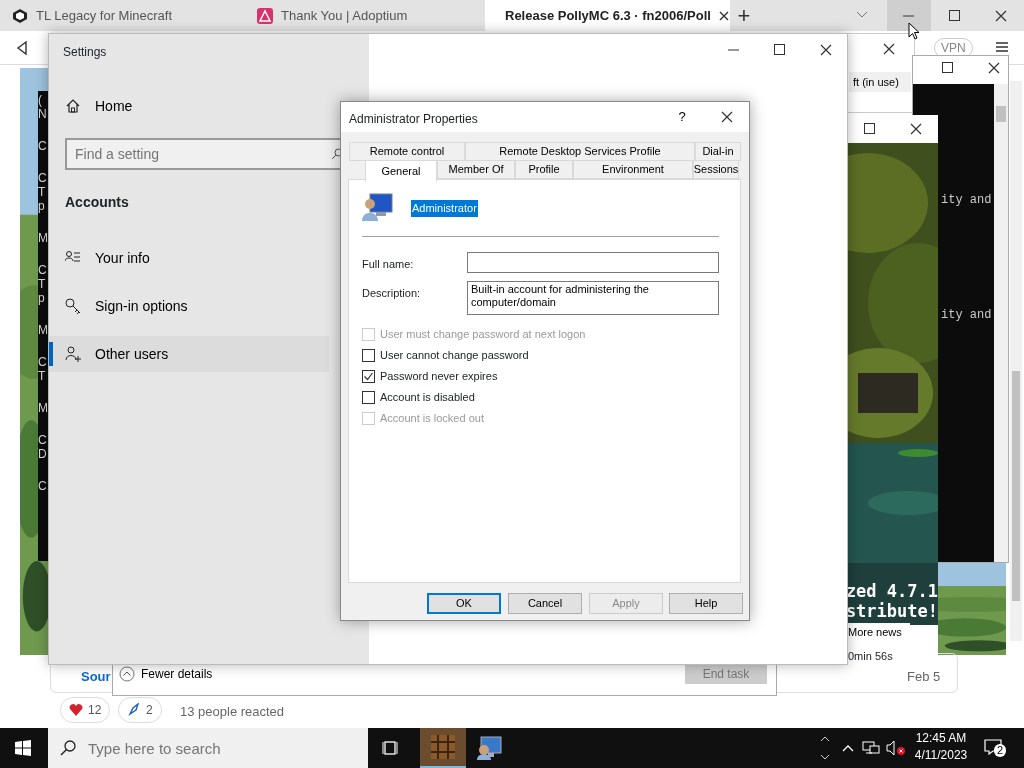 The height and width of the screenshot is (768, 1024). Describe the element at coordinates (896, 748) in the screenshot. I see `muted-speaker-icon` at that location.